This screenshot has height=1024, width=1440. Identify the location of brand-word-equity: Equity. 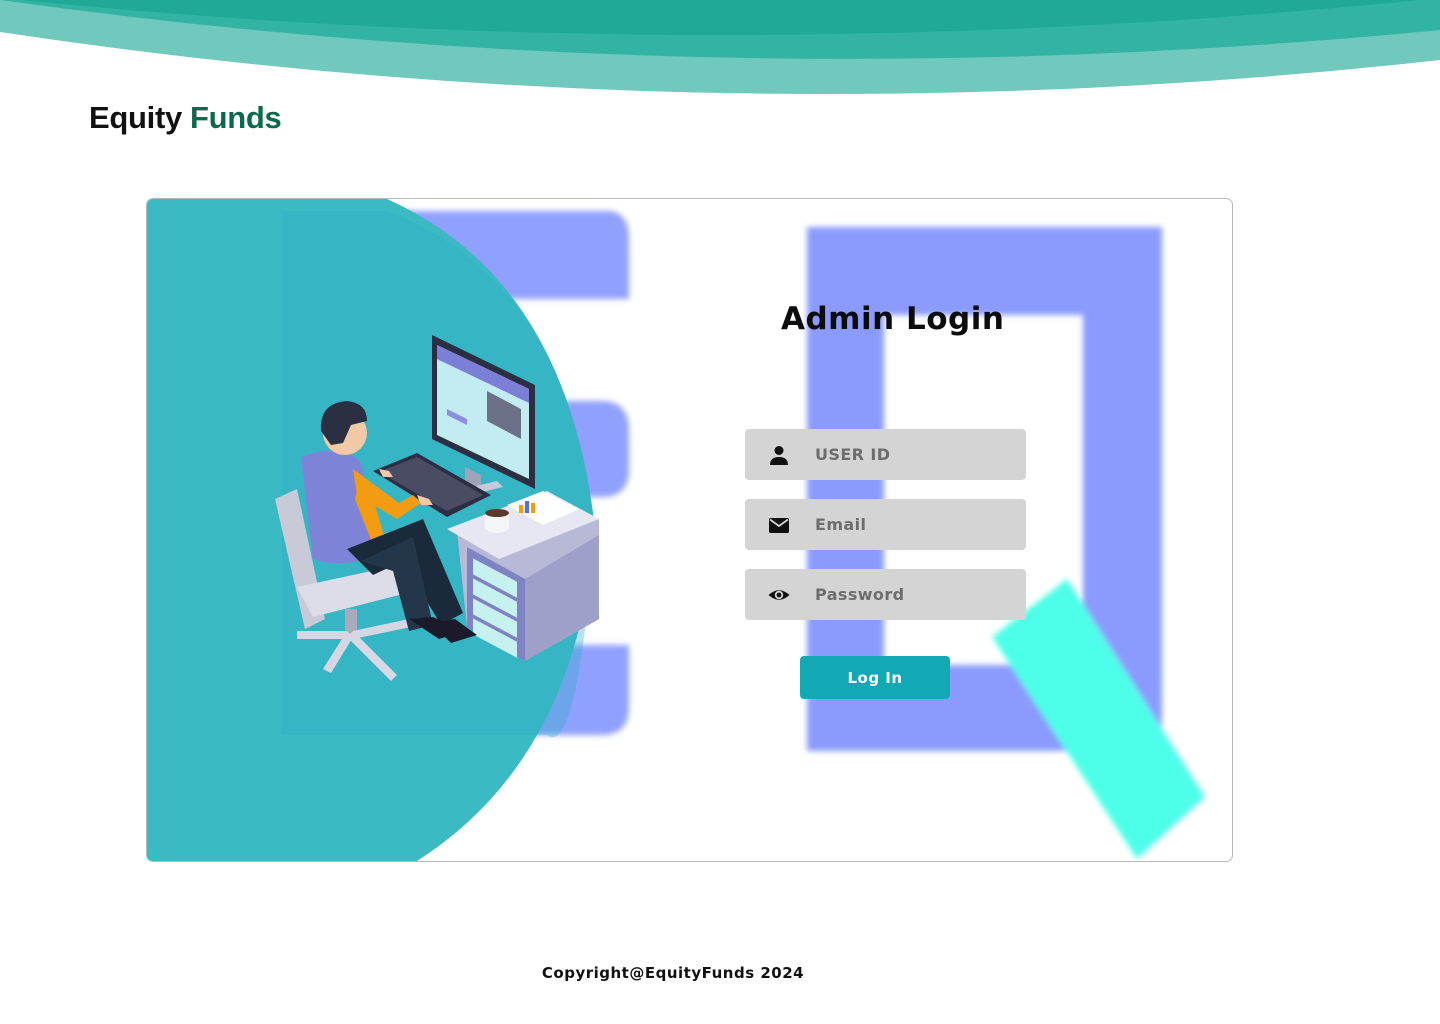
(135, 117).